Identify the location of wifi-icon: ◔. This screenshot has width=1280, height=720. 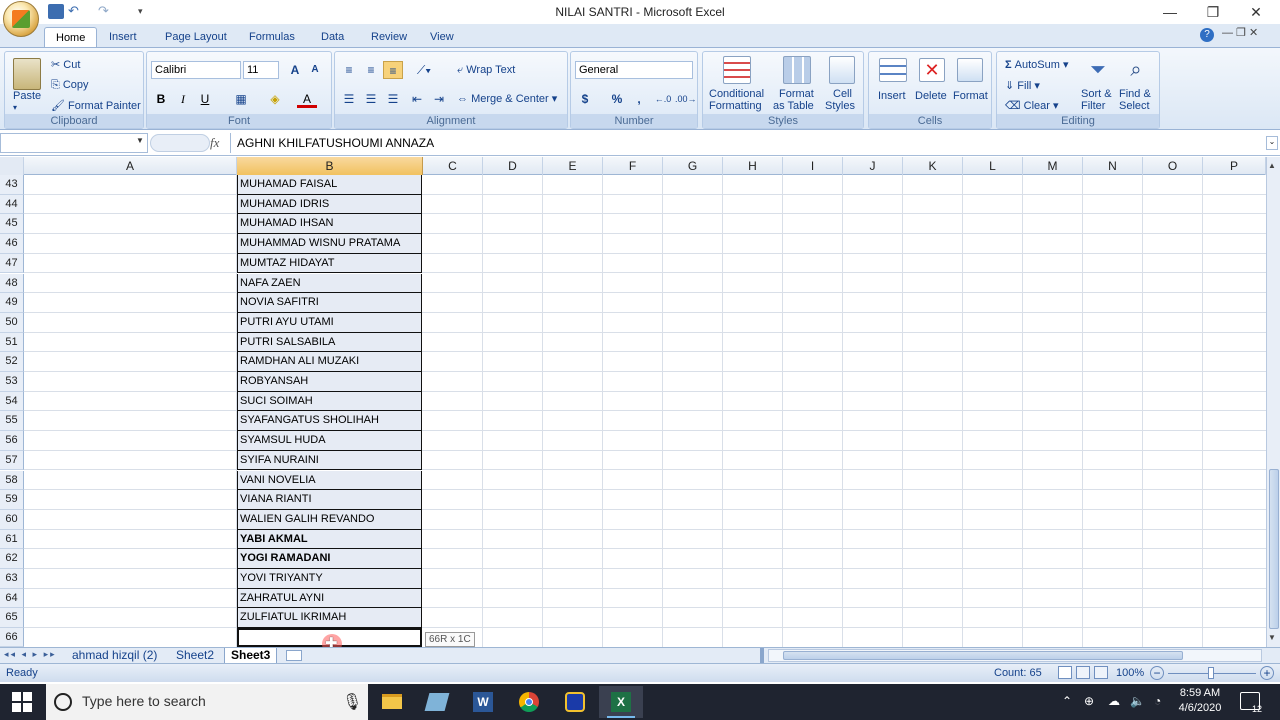
(1157, 701).